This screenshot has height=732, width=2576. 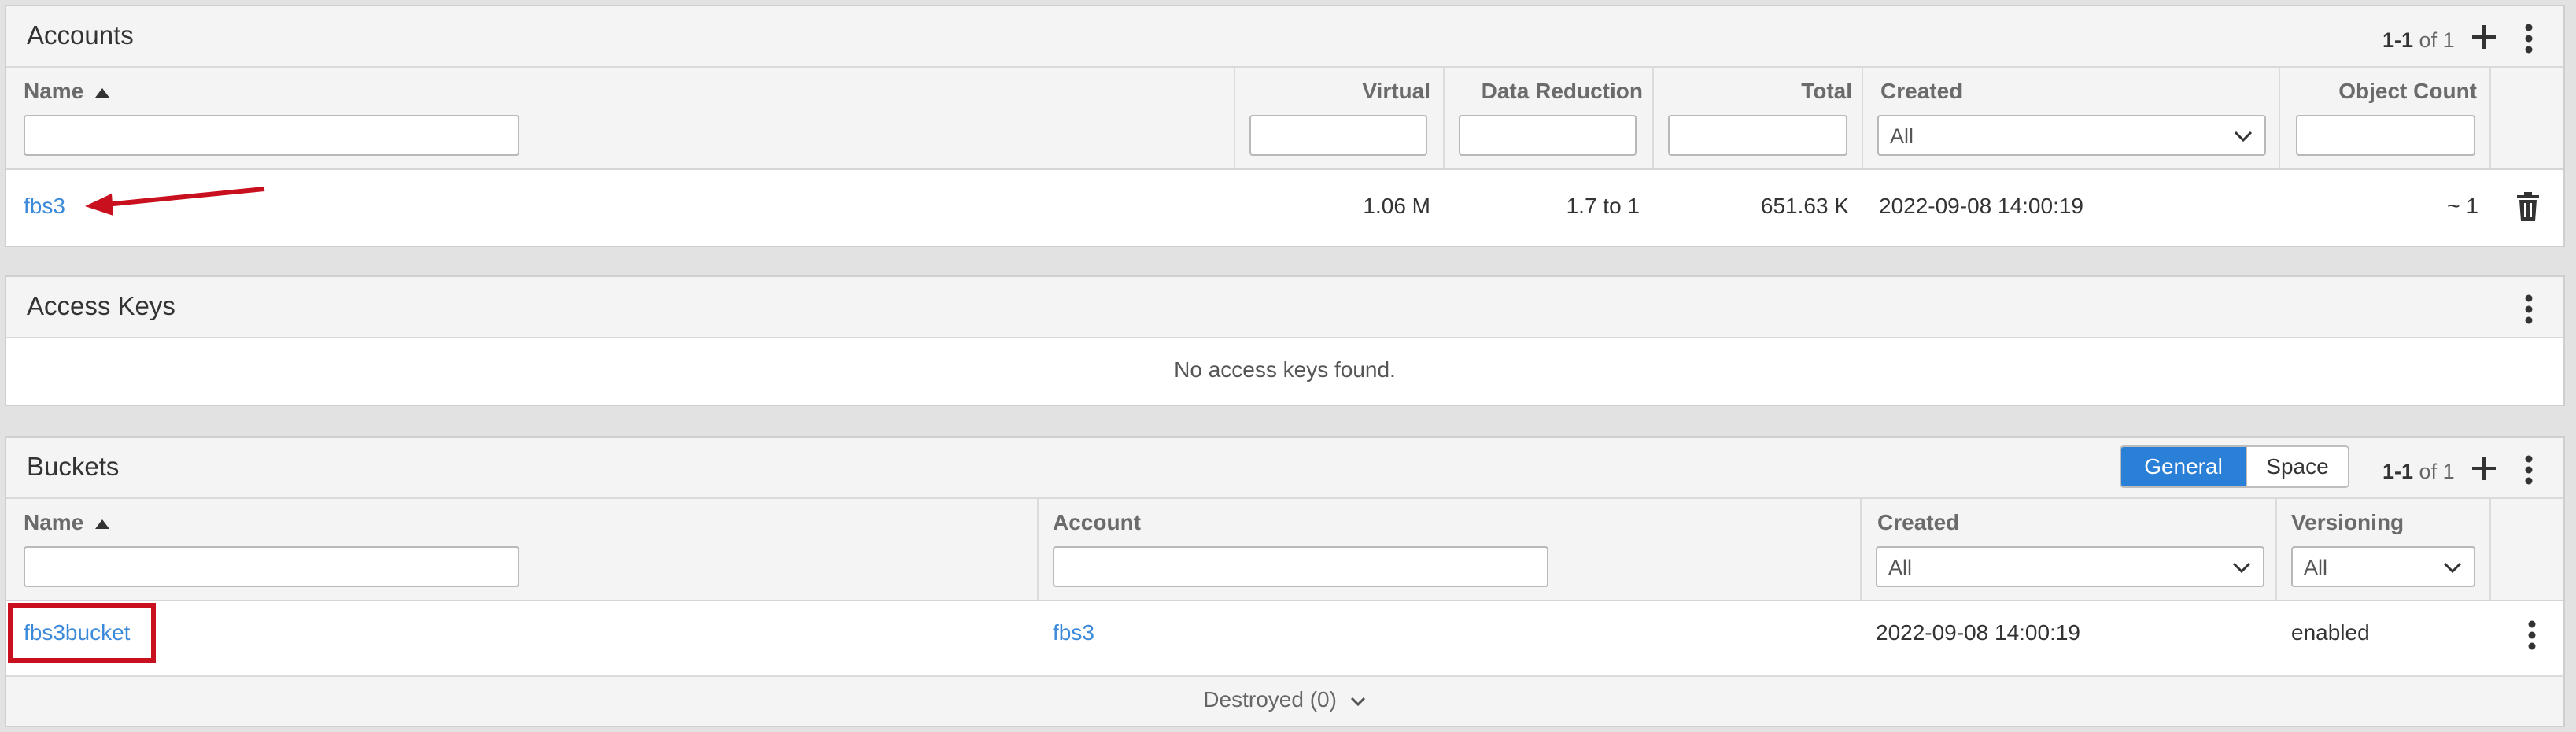 What do you see at coordinates (271, 135) in the screenshot?
I see `accounts-name-filter` at bounding box center [271, 135].